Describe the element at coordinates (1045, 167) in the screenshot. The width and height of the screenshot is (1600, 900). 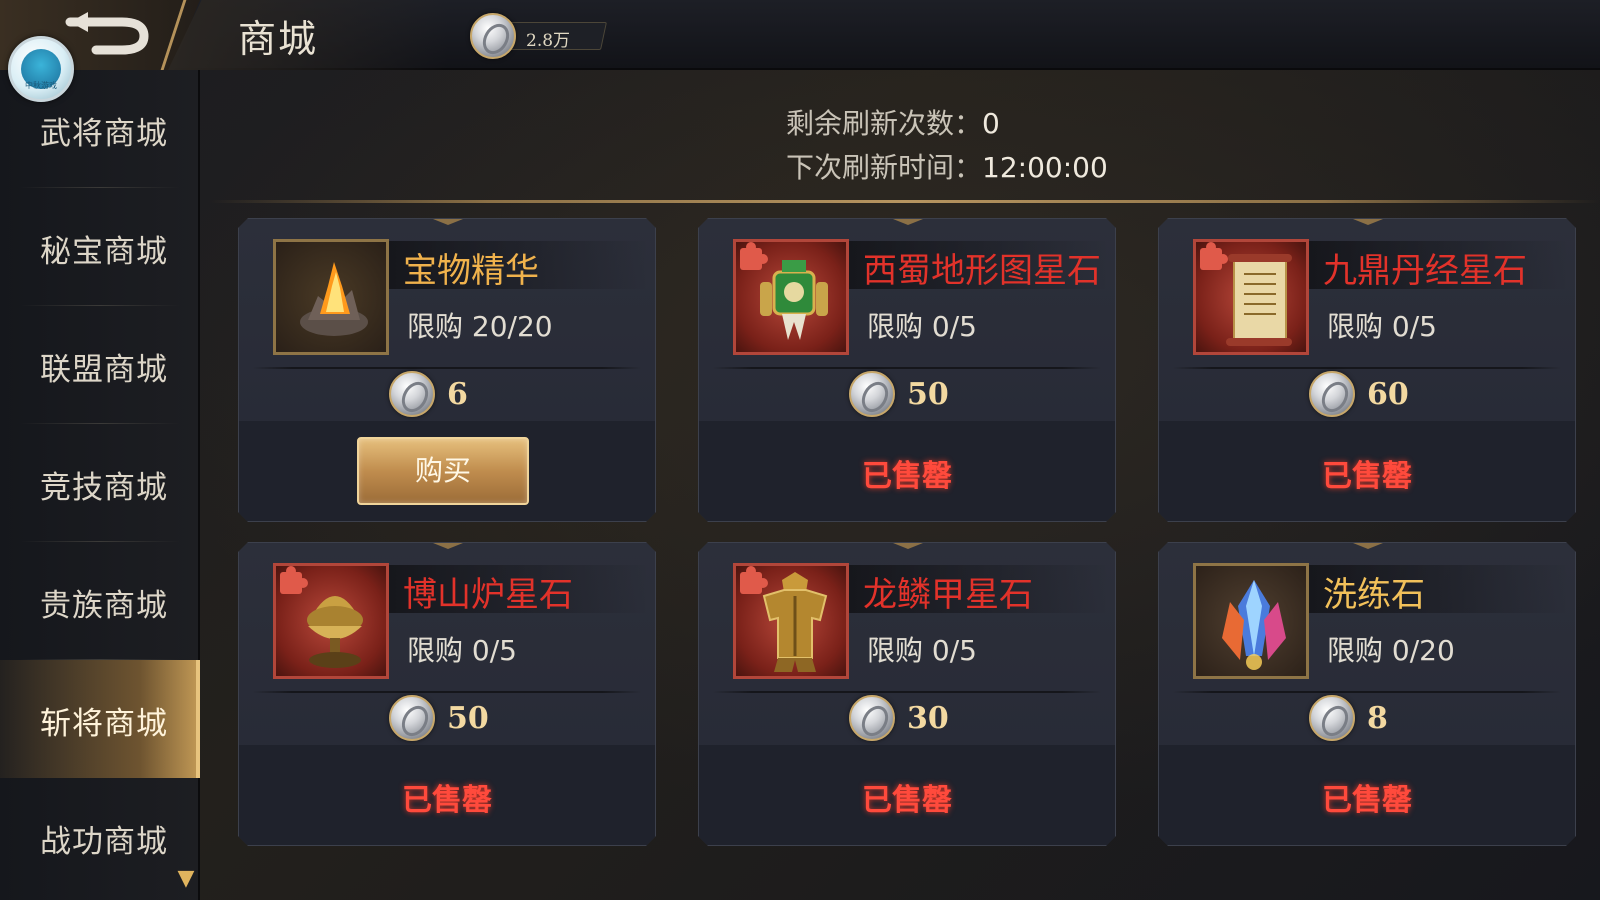
I see `refresh-next-value: 12:00:00` at that location.